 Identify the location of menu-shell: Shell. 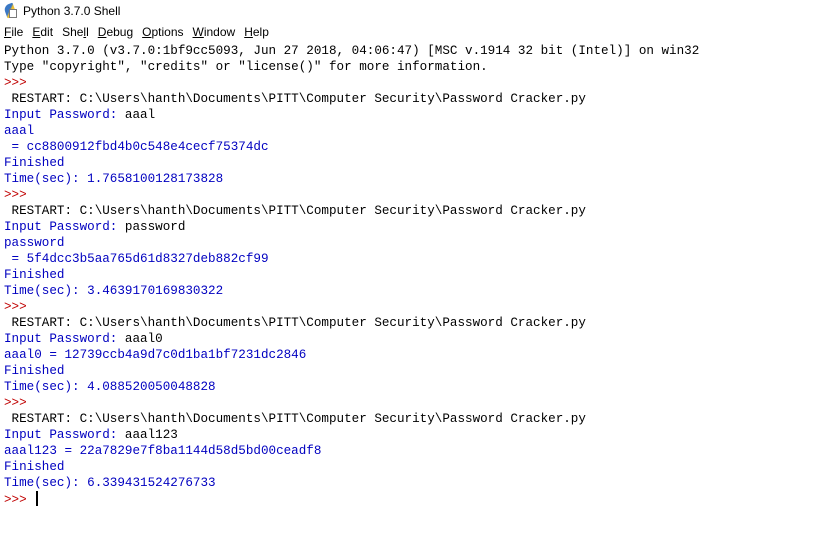
(75, 32).